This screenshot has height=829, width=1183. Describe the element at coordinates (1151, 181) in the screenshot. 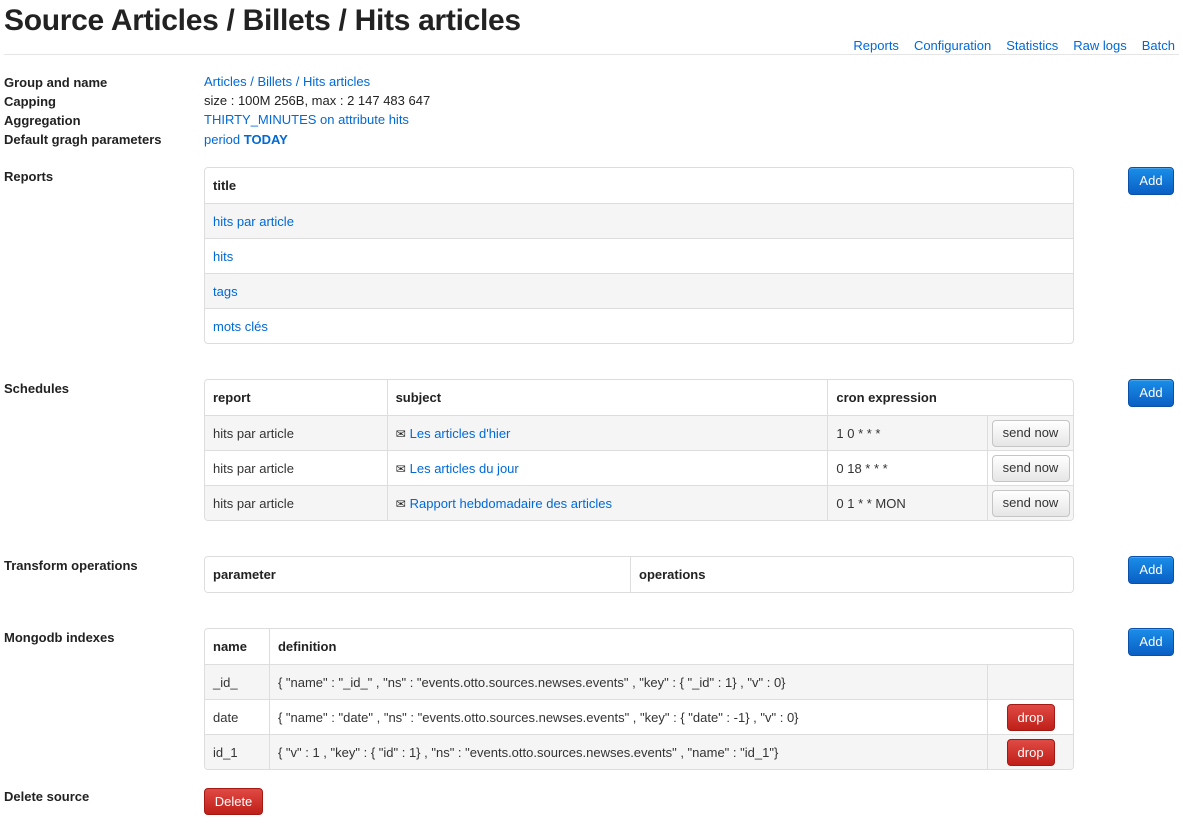

I see `add-report-button: Add` at that location.